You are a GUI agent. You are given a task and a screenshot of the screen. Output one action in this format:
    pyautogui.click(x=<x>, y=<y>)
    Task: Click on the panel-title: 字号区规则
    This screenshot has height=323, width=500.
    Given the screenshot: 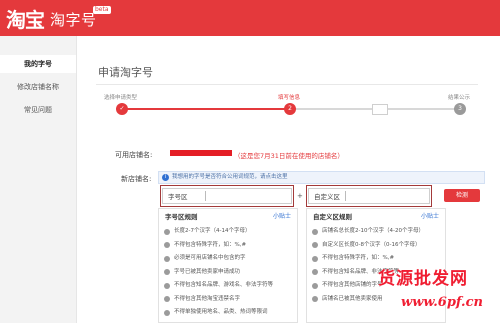 What is the action you would take?
    pyautogui.click(x=181, y=217)
    